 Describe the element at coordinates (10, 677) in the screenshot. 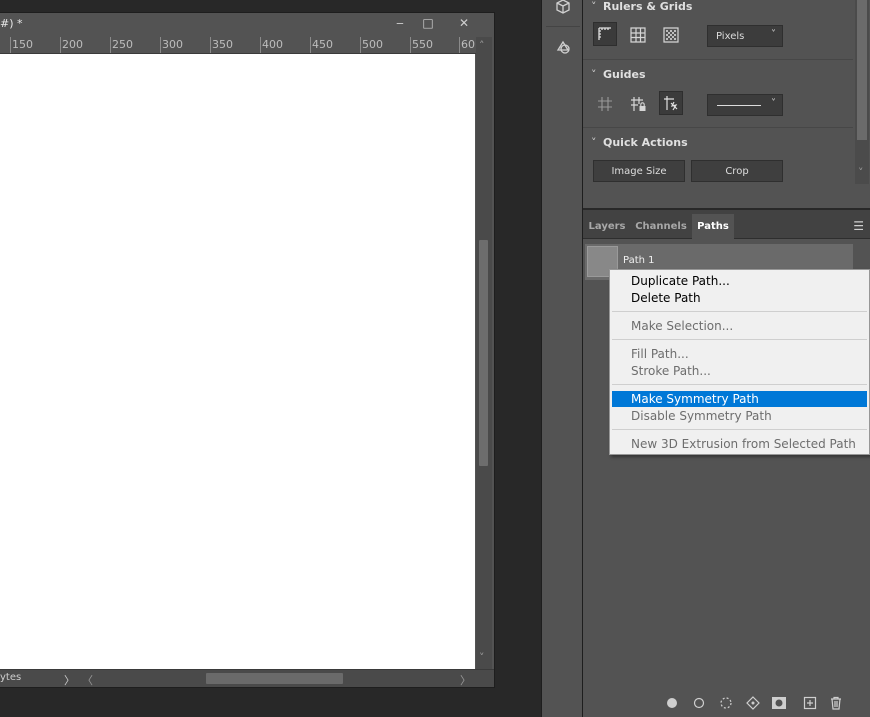

I see `document-info-text: ytes` at that location.